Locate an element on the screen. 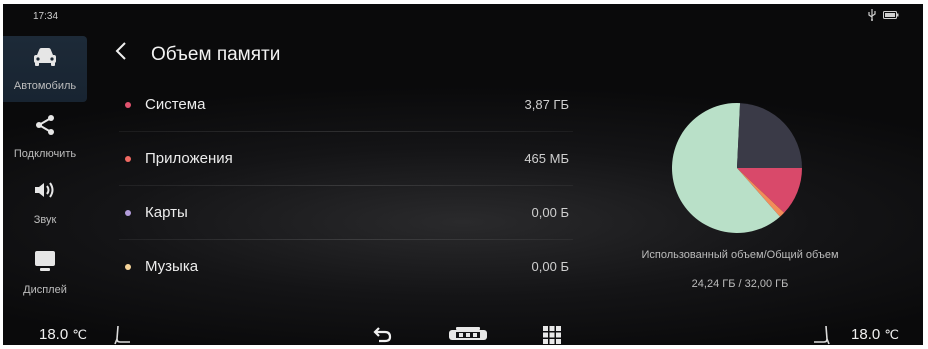 The width and height of the screenshot is (928, 349). temp-left-value: 18.0 is located at coordinates (54, 334).